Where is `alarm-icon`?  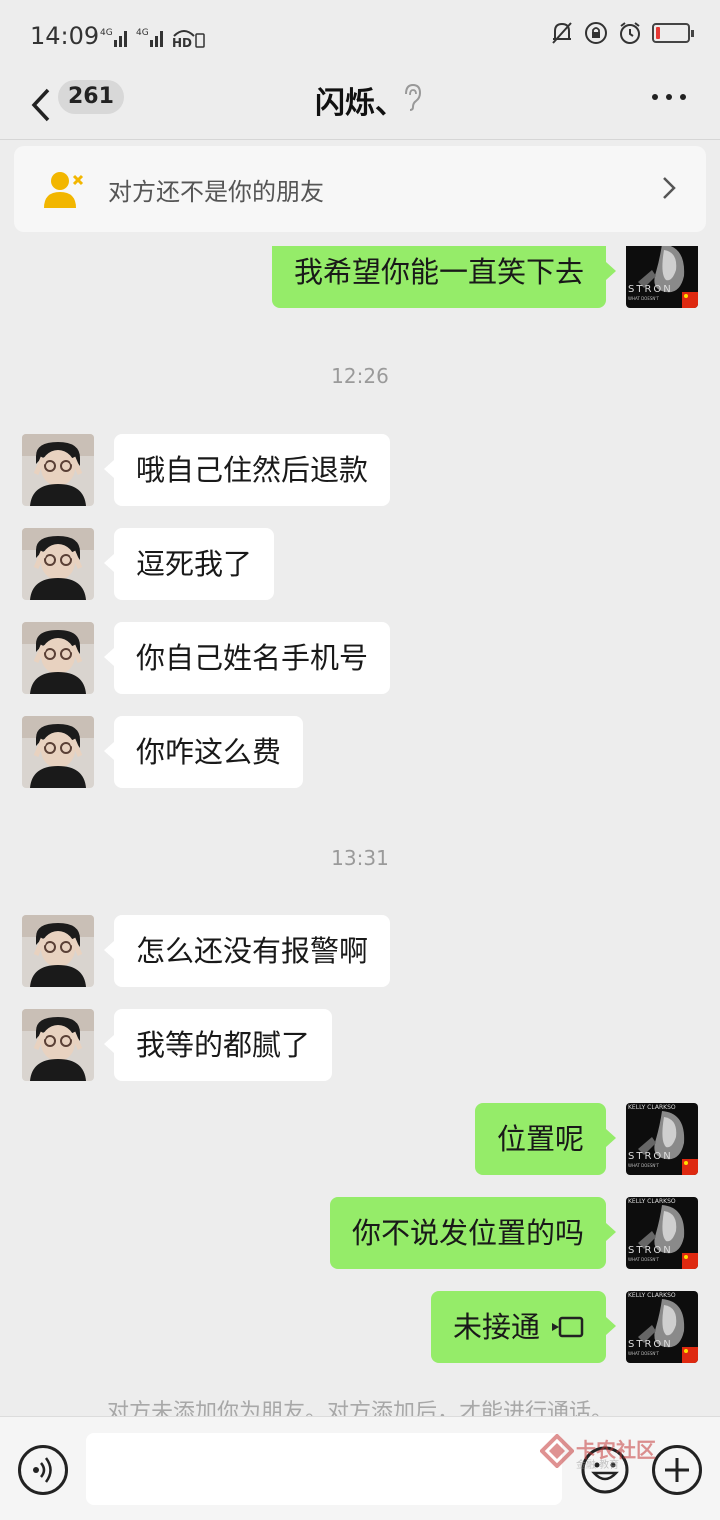
alarm-icon is located at coordinates (630, 33).